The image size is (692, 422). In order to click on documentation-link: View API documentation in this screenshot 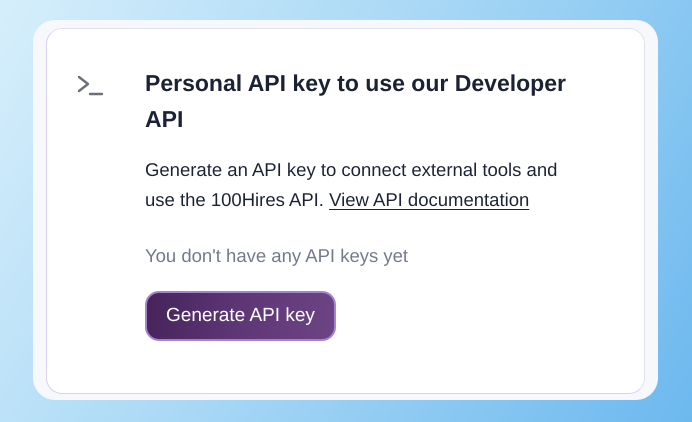, I will do `click(429, 199)`.